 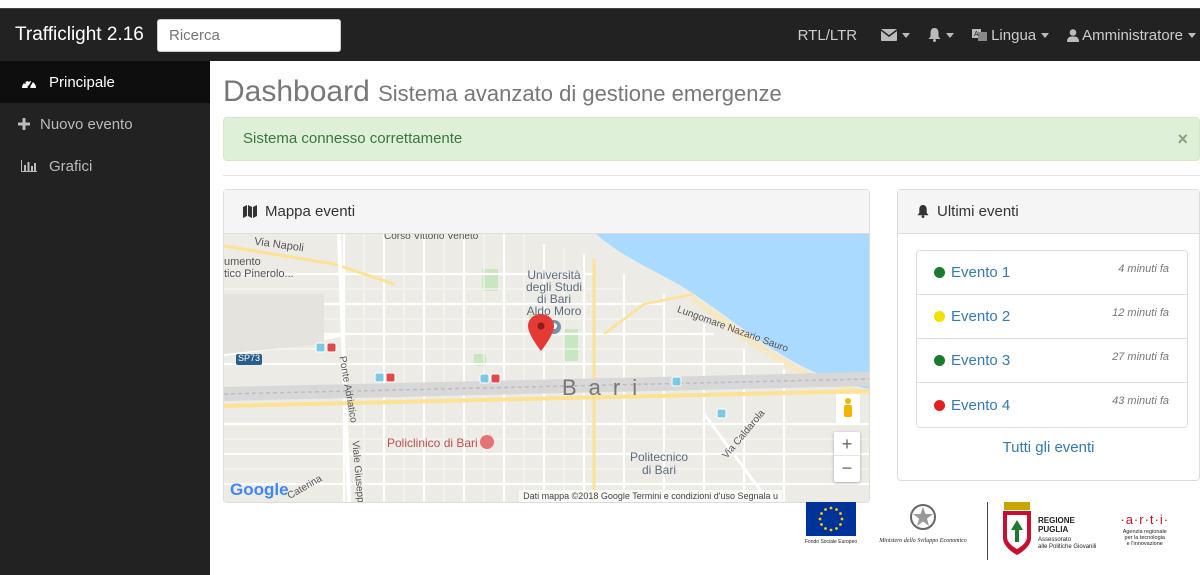 What do you see at coordinates (249, 358) in the screenshot?
I see `map-label-sp73: SP73` at bounding box center [249, 358].